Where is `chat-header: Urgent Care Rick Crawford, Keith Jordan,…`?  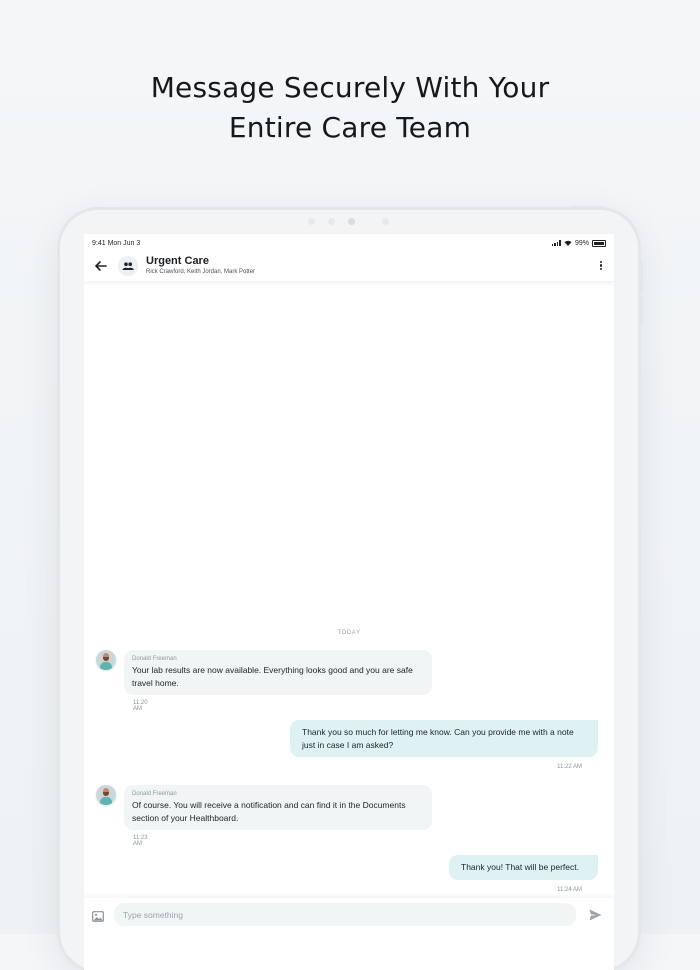
chat-header: Urgent Care Rick Crawford, Keith Jordan,… is located at coordinates (349, 265).